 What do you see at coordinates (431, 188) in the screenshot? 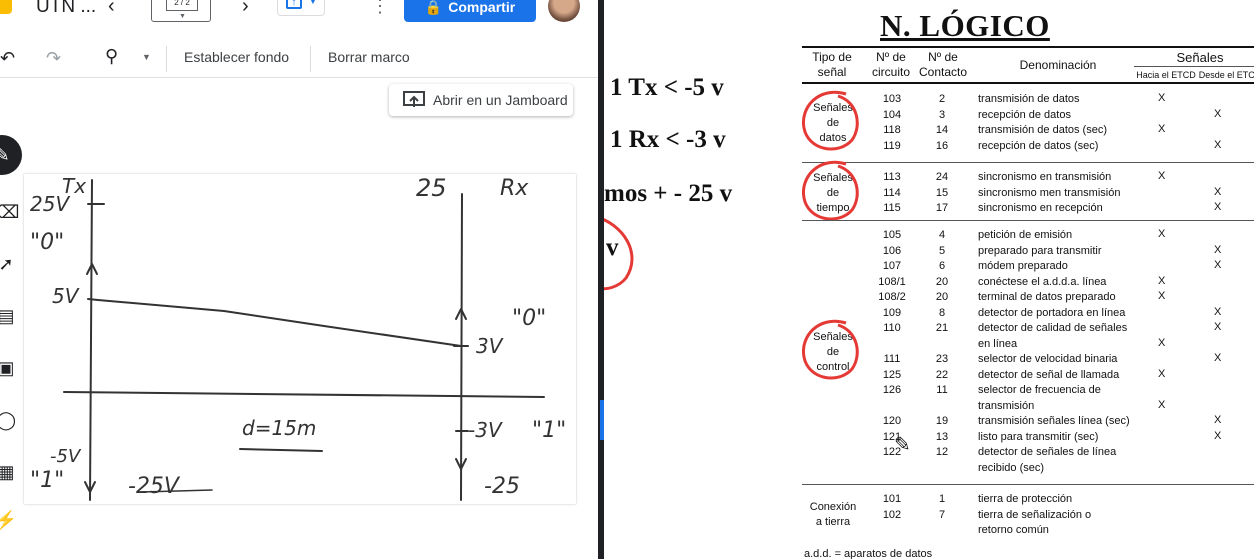
I see `label-25-right: 25` at bounding box center [431, 188].